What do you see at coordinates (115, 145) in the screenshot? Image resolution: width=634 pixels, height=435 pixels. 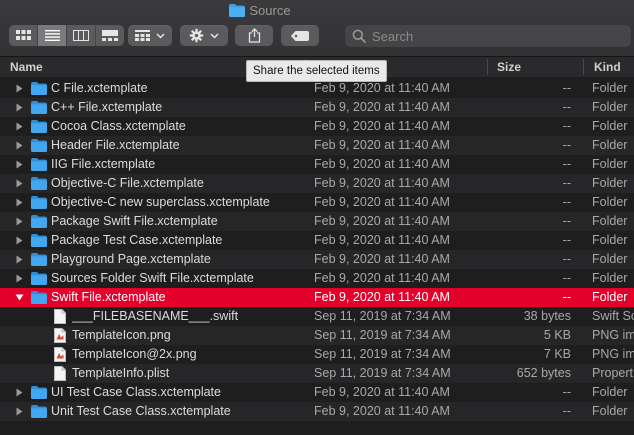 I see `file-name: Header File.xctemplate` at bounding box center [115, 145].